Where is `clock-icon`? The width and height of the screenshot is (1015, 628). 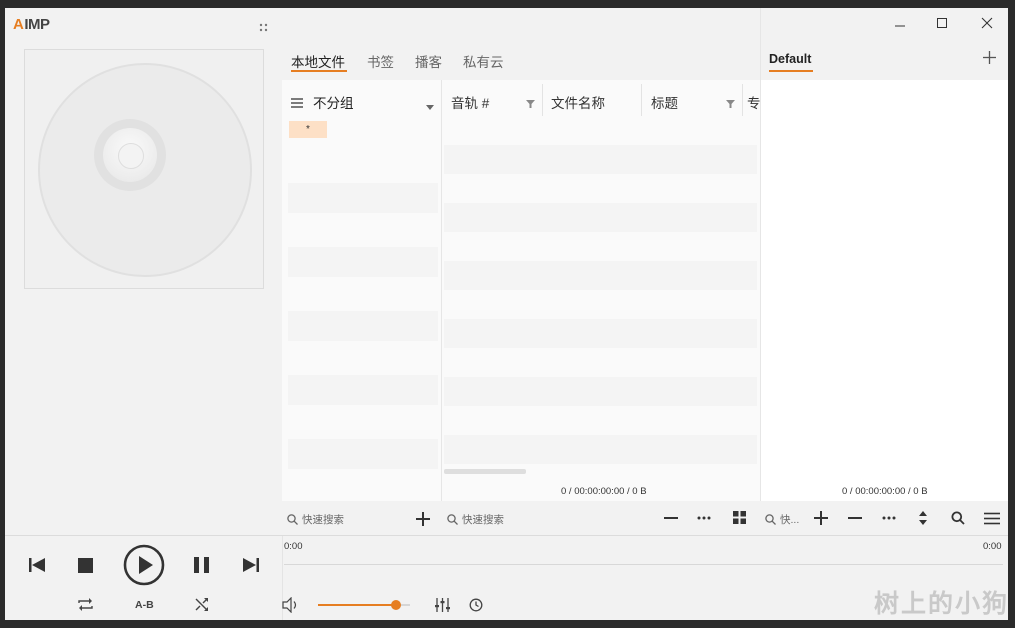
clock-icon is located at coordinates (476, 605).